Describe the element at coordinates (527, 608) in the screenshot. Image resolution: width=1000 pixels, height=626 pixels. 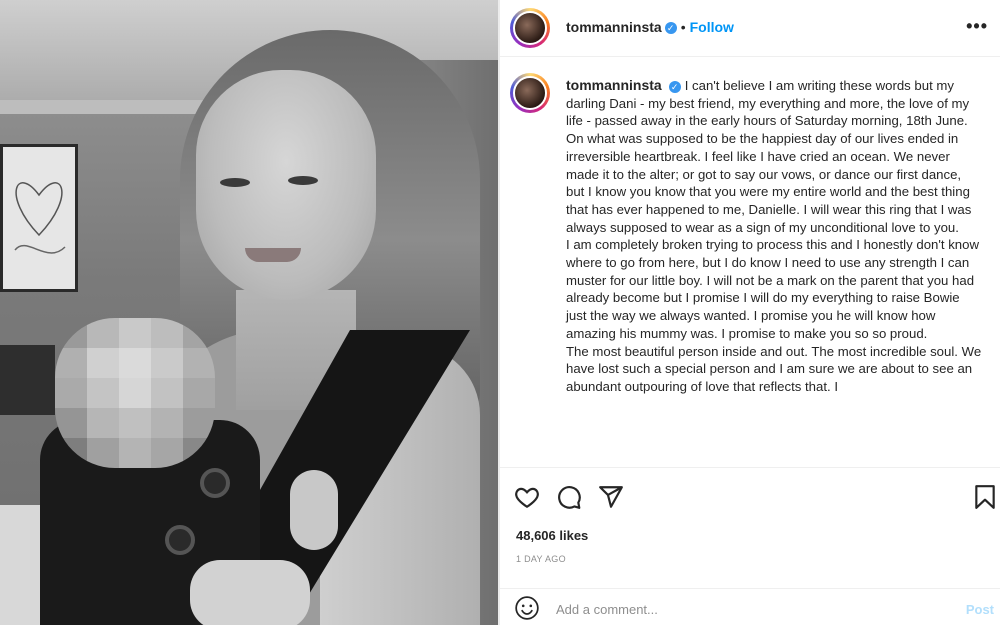
I see `emoji-icon` at that location.